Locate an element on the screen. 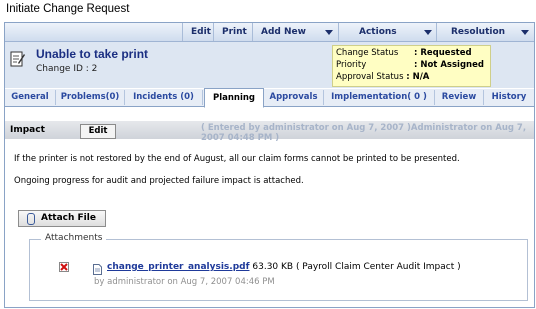  tab-approvals: Approvals is located at coordinates (294, 97).